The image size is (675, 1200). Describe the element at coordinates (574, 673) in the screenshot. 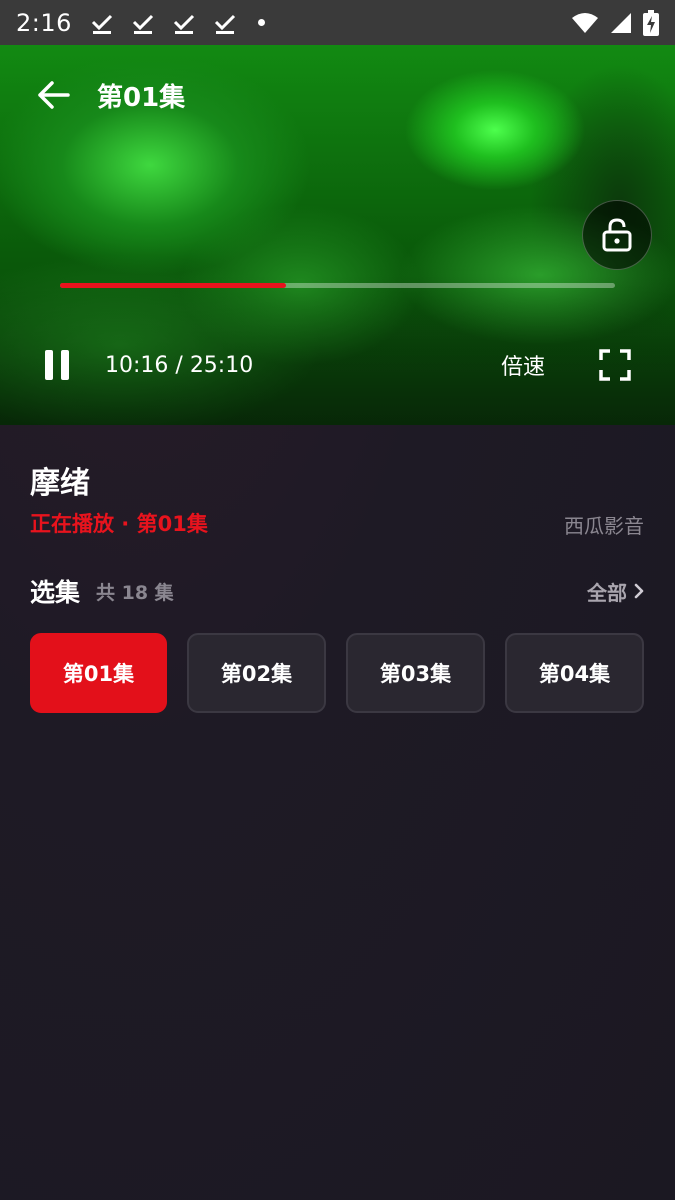

I see `episode-button-04: 第04集` at that location.